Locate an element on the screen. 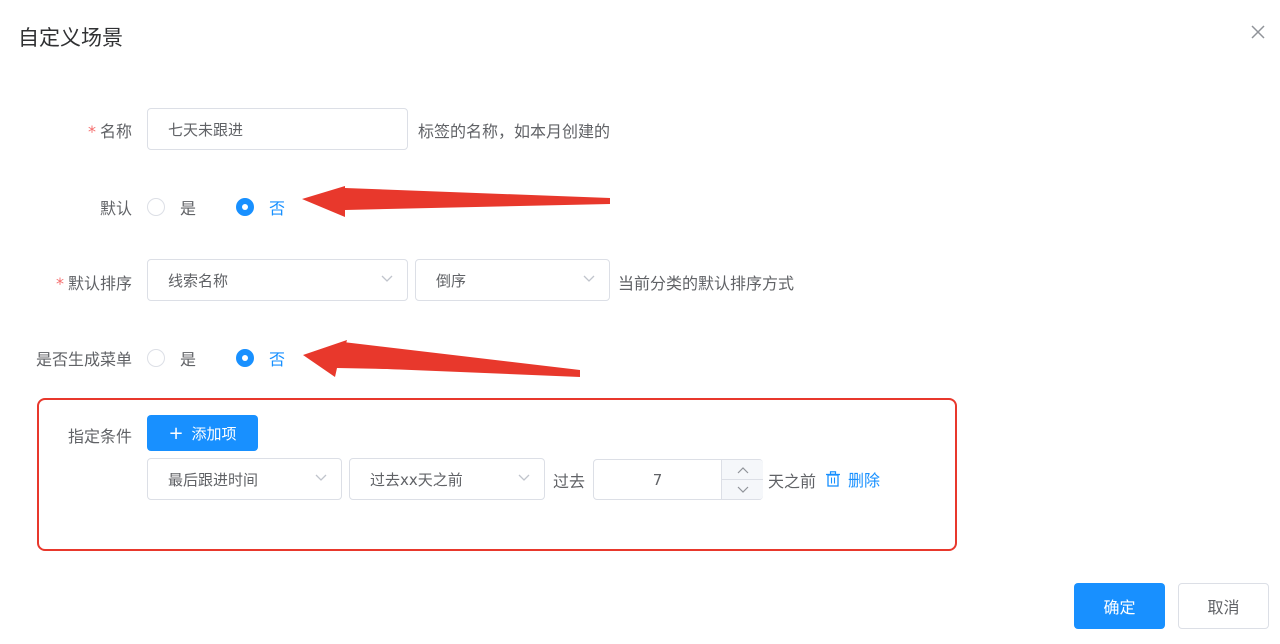  condition-operator-value: 过去xx天之前 is located at coordinates (416, 479).